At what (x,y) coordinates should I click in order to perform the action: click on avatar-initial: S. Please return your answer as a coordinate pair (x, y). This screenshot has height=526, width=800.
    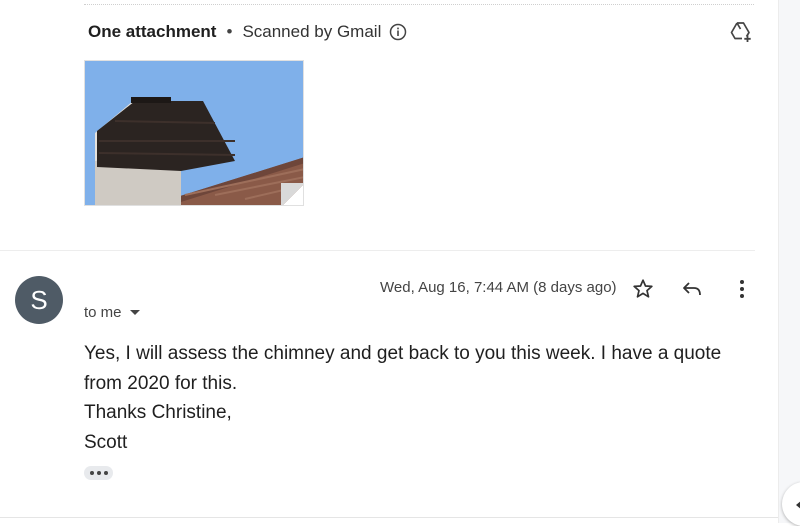
    Looking at the image, I should click on (39, 299).